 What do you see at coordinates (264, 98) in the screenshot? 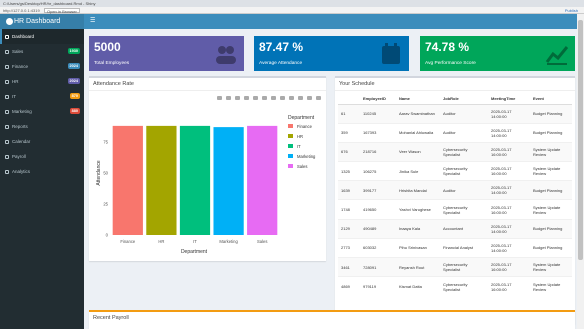
I see `box-select-icon` at bounding box center [264, 98].